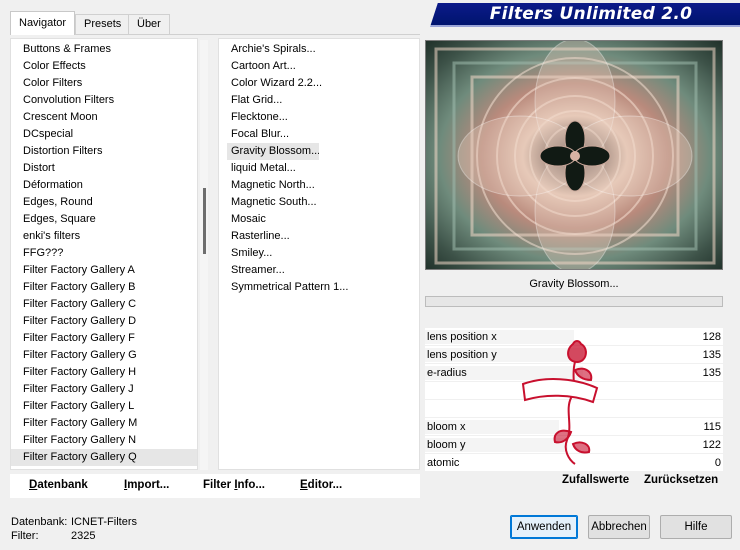 The height and width of the screenshot is (550, 740). I want to click on filter-item: Mosaic, so click(323, 219).